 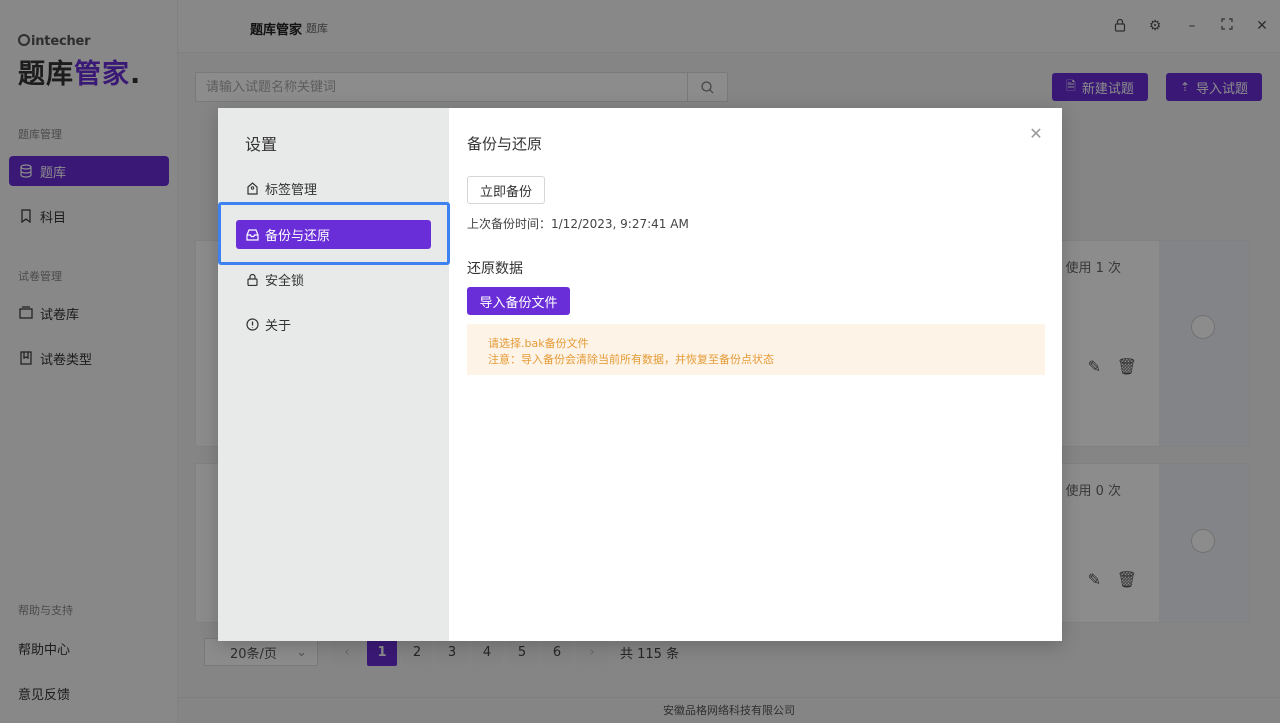 I want to click on notice-line: 请选择.bak备份文件, so click(x=538, y=343).